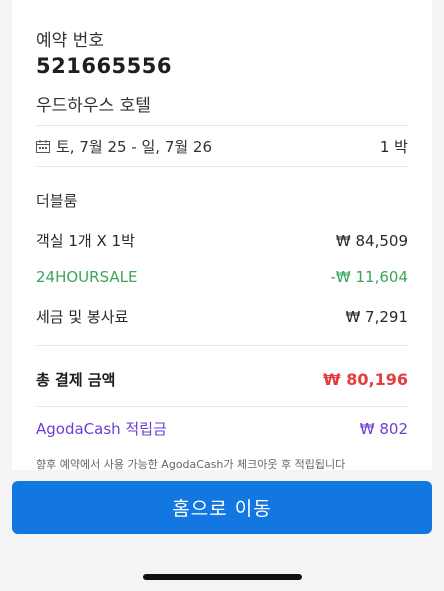 The width and height of the screenshot is (444, 591). I want to click on discount-value: -₩ 11,604, so click(369, 277).